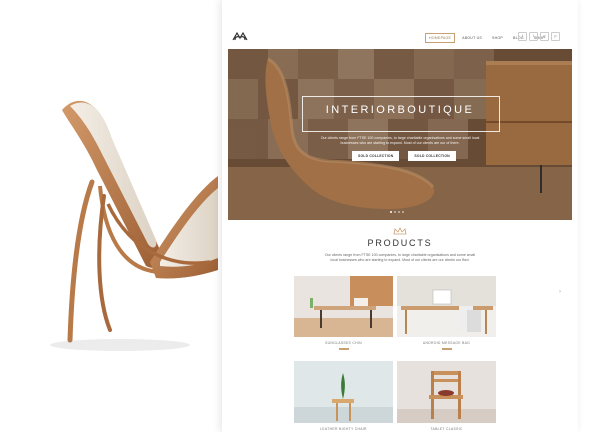 This screenshot has width=600, height=432. I want to click on product-name: LEATHER NIGHTY CHAIR, so click(343, 429).